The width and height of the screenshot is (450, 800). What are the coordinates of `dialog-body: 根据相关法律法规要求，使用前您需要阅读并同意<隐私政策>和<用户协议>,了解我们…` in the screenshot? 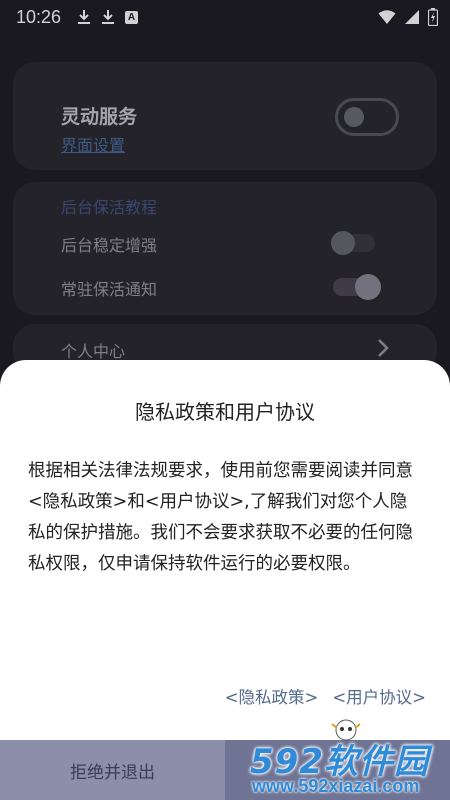 It's located at (220, 517).